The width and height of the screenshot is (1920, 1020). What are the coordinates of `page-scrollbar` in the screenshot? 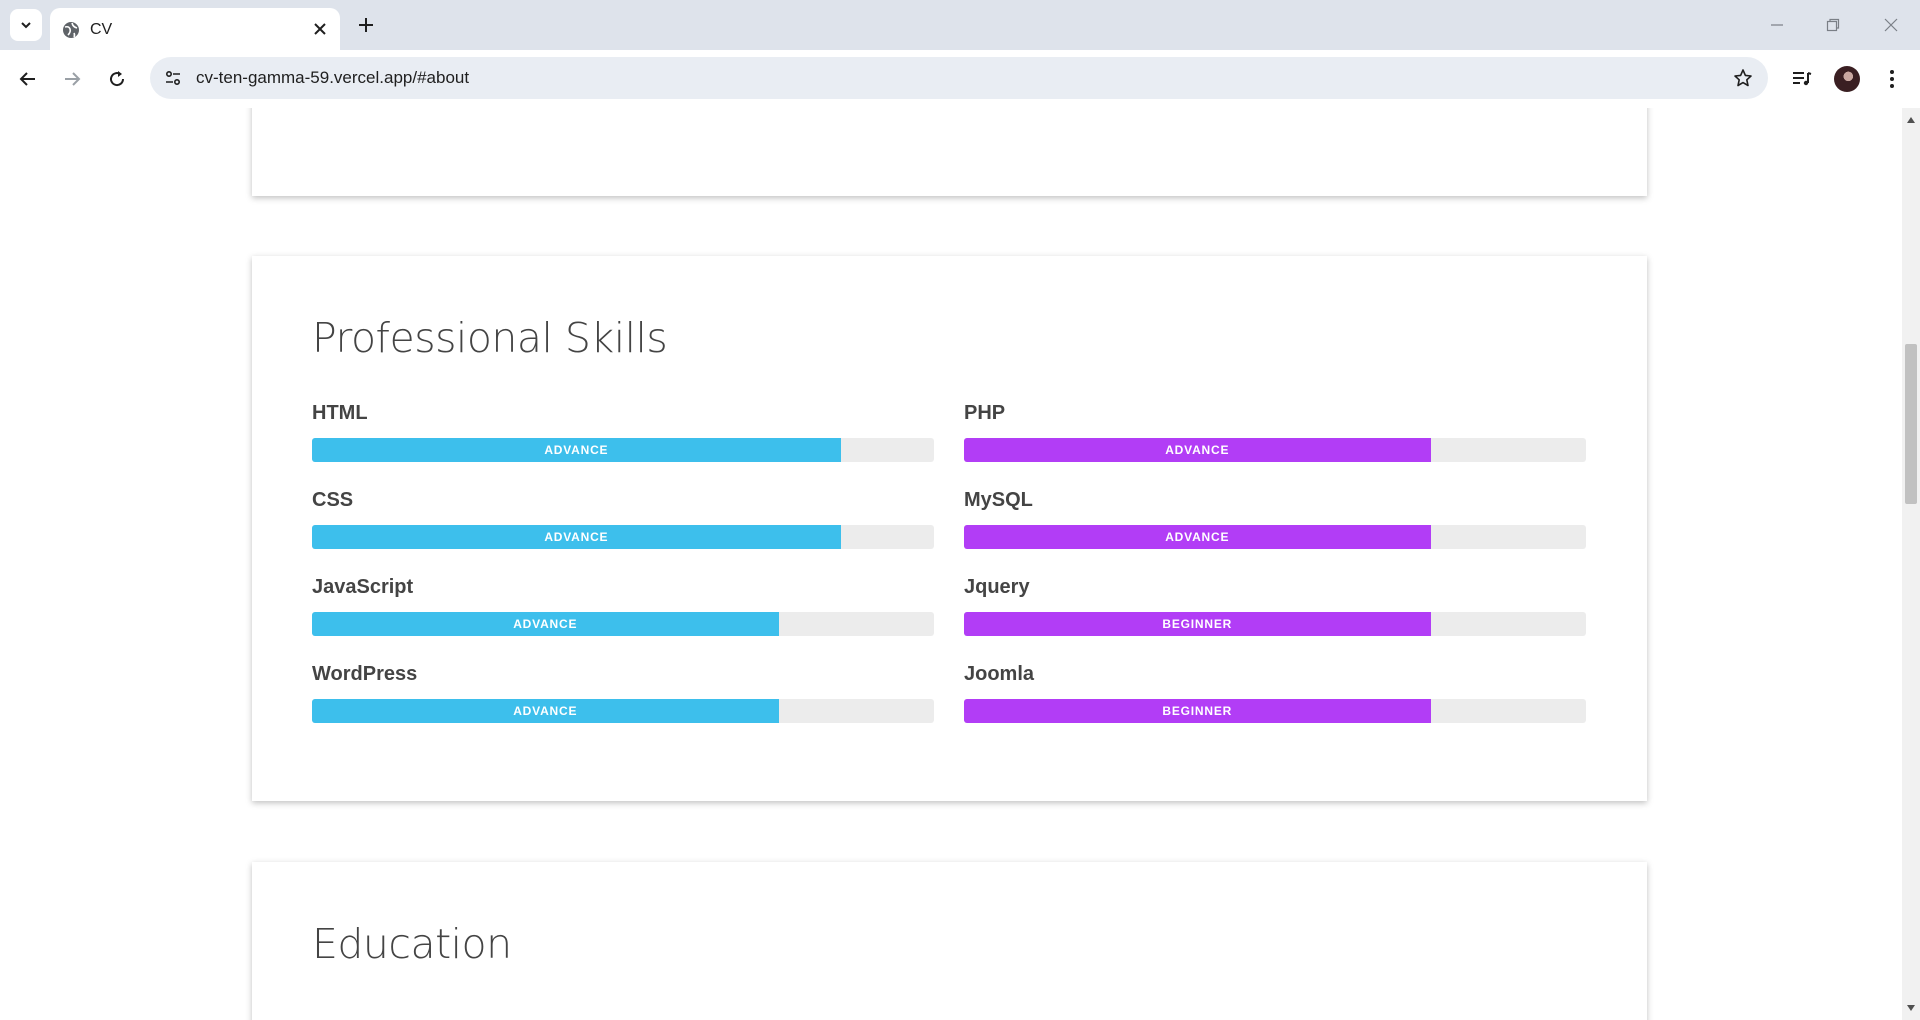 It's located at (1911, 564).